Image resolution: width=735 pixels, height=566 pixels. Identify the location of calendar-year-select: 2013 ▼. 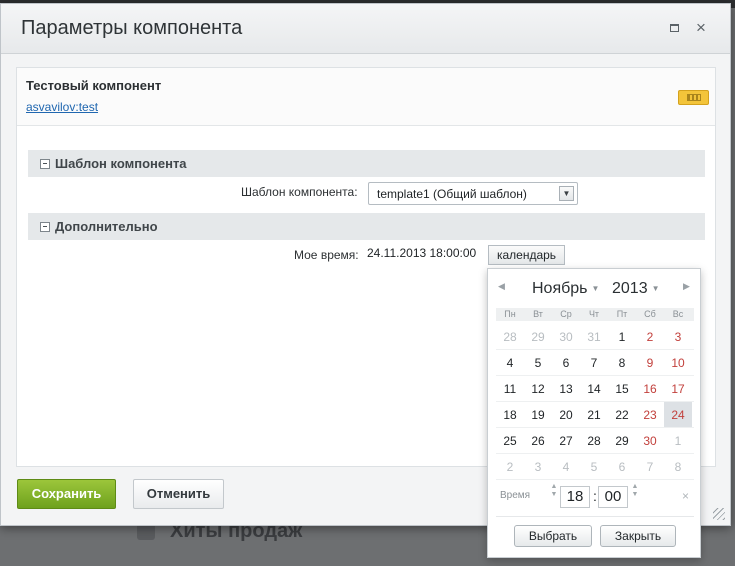
(636, 289).